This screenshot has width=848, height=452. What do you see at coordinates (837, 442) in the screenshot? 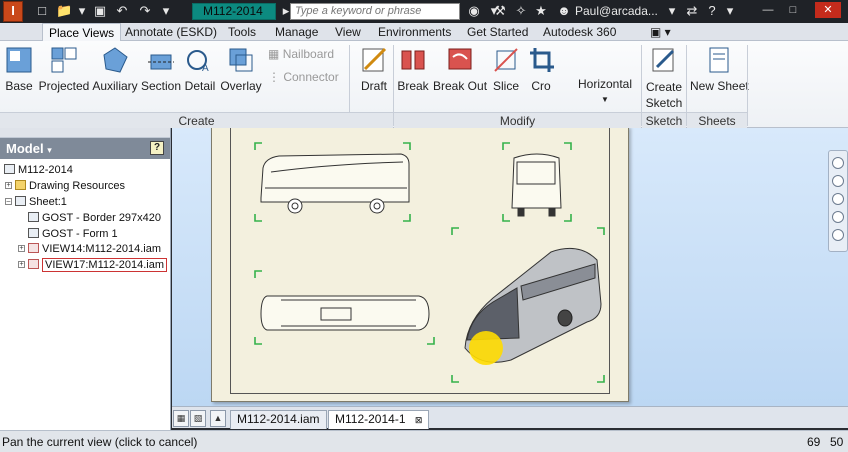
I see `status-count-2: 50` at bounding box center [837, 442].